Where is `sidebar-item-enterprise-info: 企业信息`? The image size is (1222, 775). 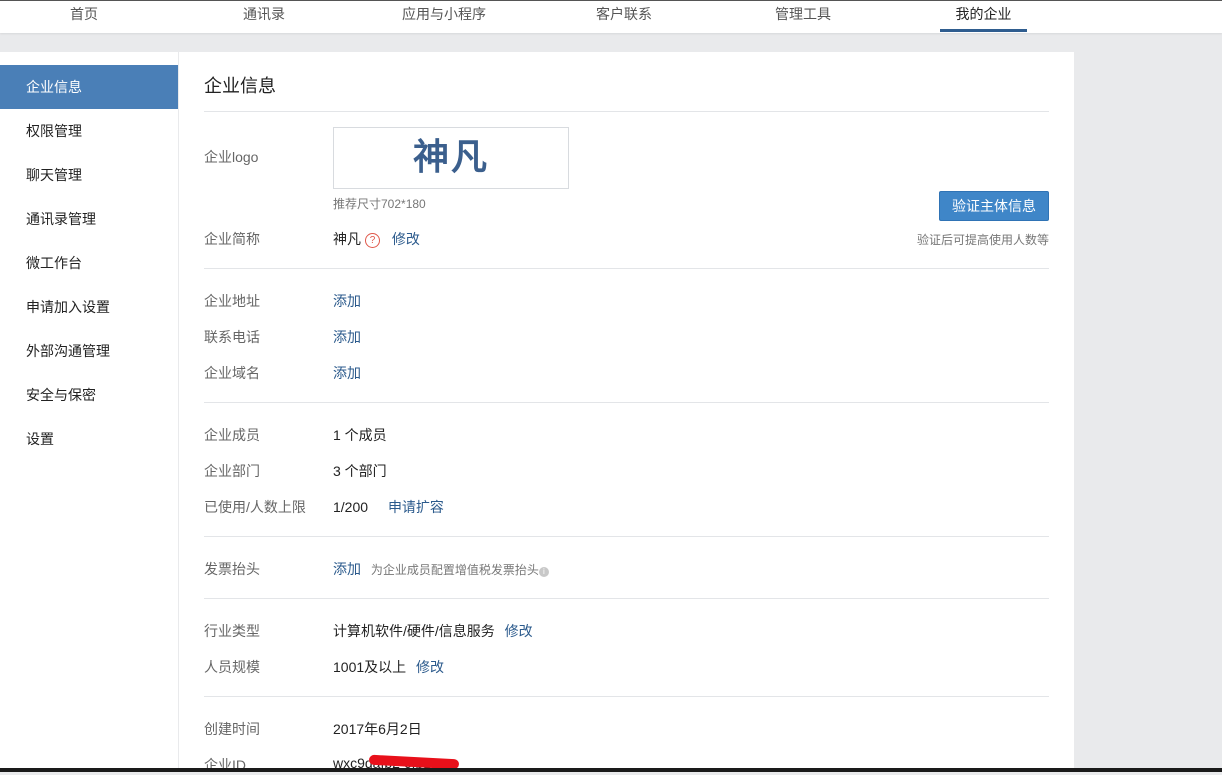
sidebar-item-enterprise-info: 企业信息 is located at coordinates (89, 87).